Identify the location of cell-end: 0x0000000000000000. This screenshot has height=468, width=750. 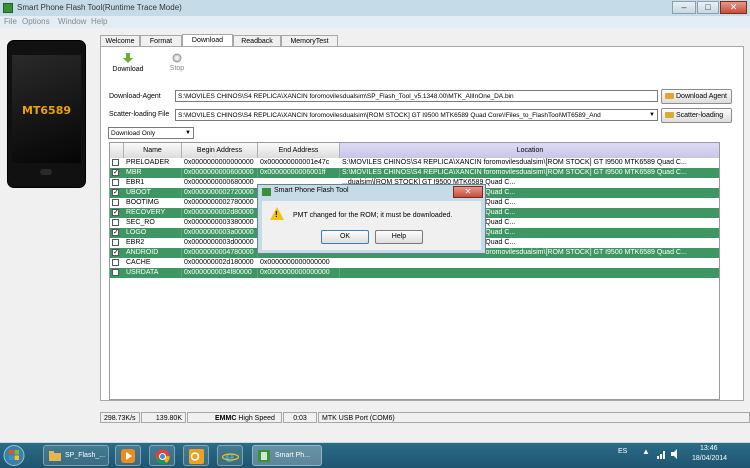
(299, 273).